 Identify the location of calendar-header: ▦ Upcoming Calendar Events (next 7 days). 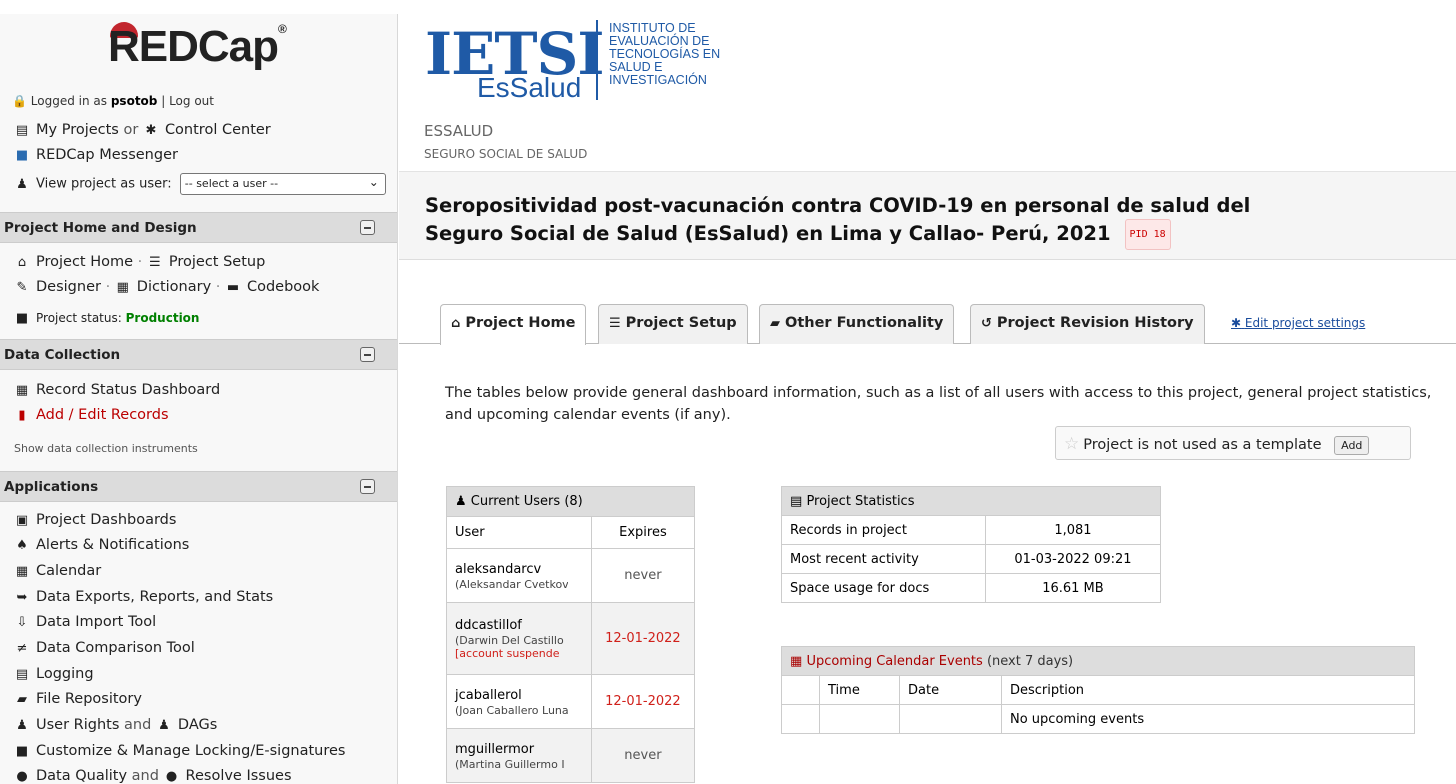
(1098, 661).